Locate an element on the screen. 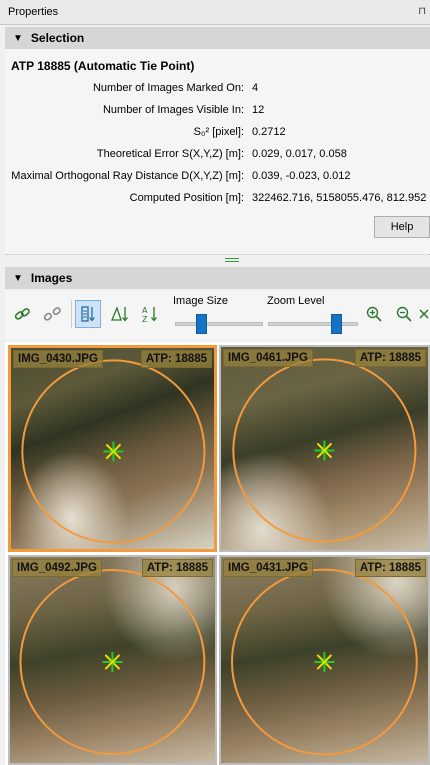  window-title: Properties is located at coordinates (33, 12).